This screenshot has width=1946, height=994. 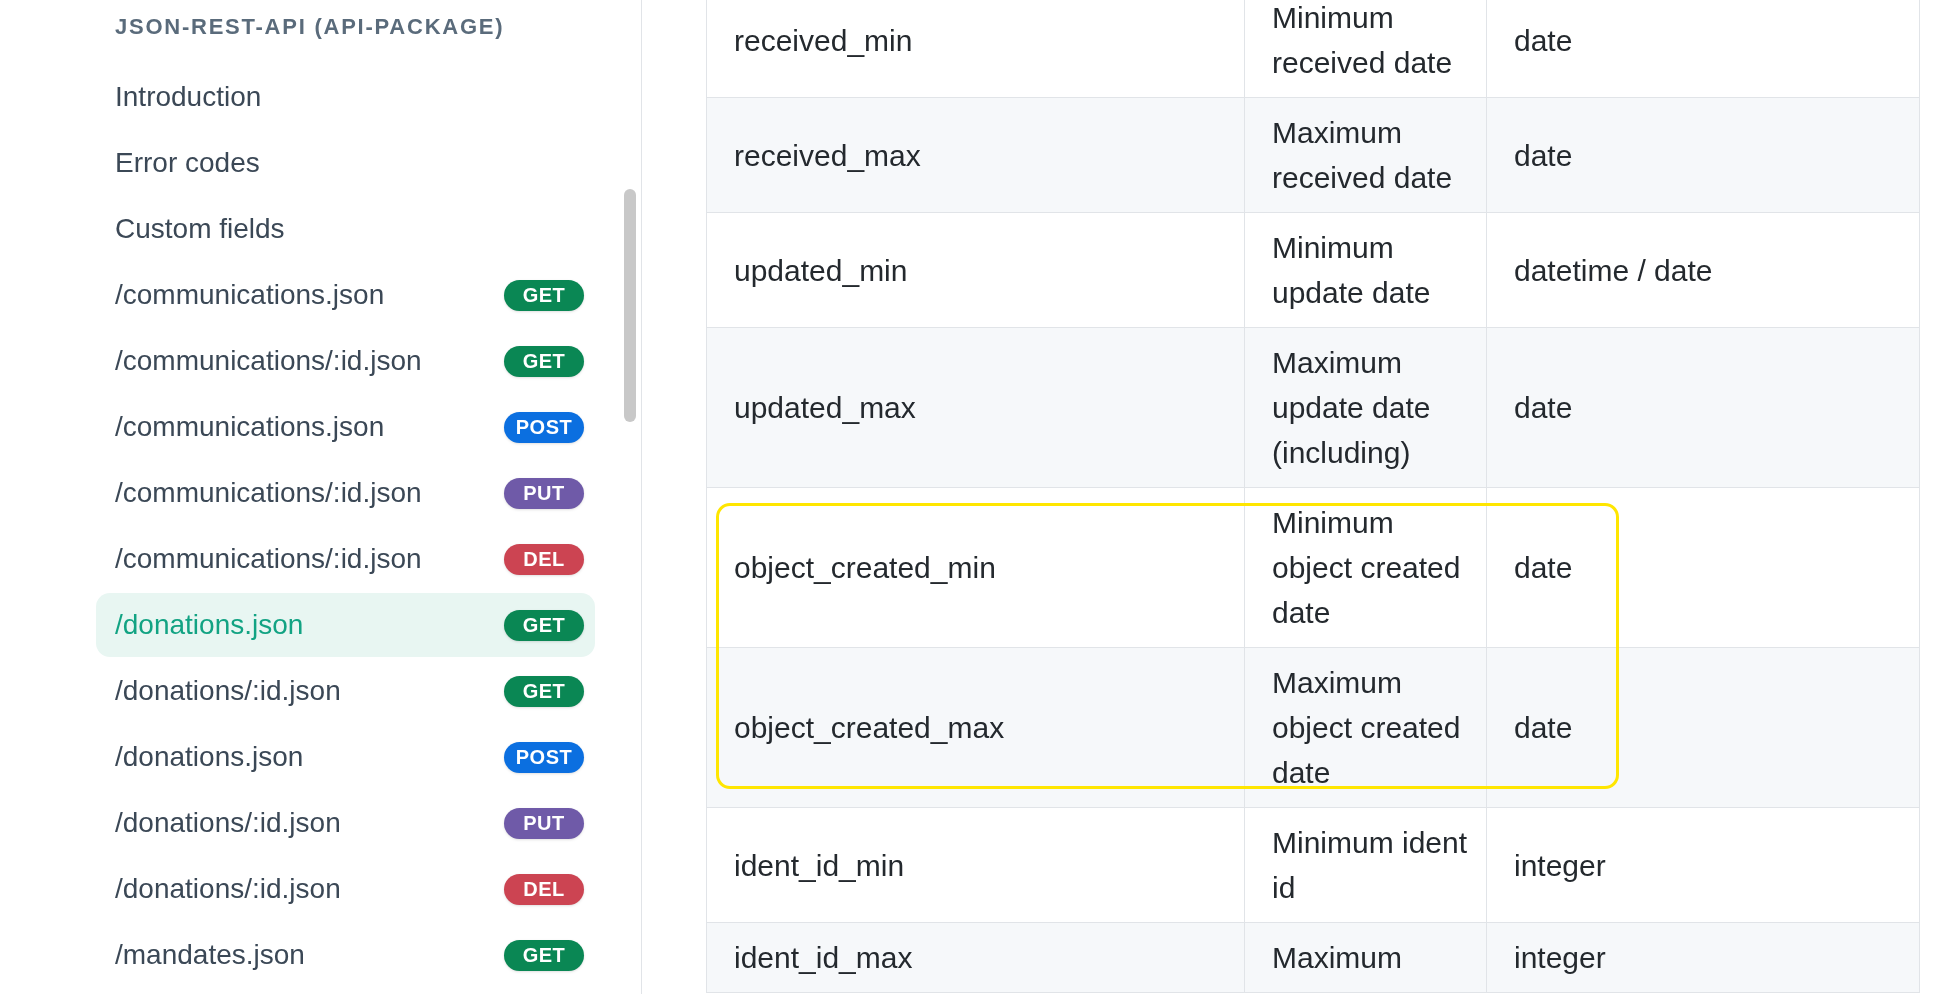 What do you see at coordinates (869, 728) in the screenshot?
I see `table-cell-text: object_created_max` at bounding box center [869, 728].